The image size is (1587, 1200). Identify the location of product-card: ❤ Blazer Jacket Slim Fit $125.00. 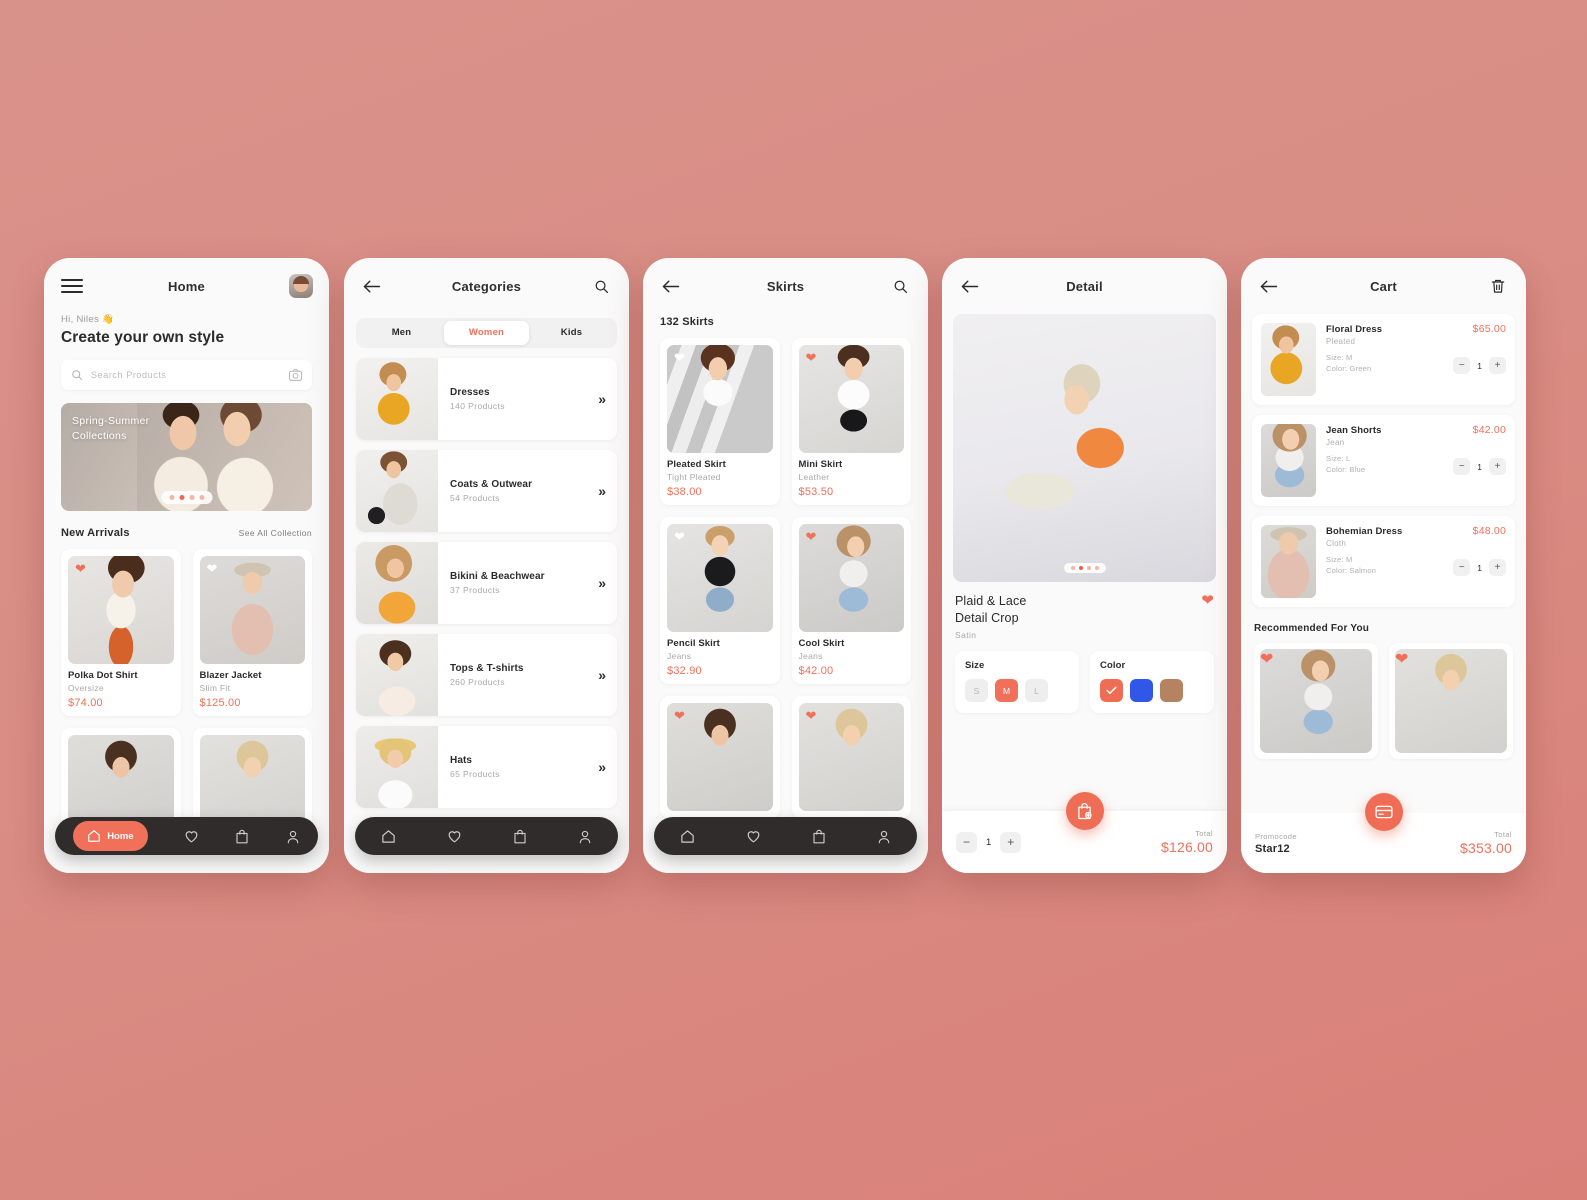
(252, 632).